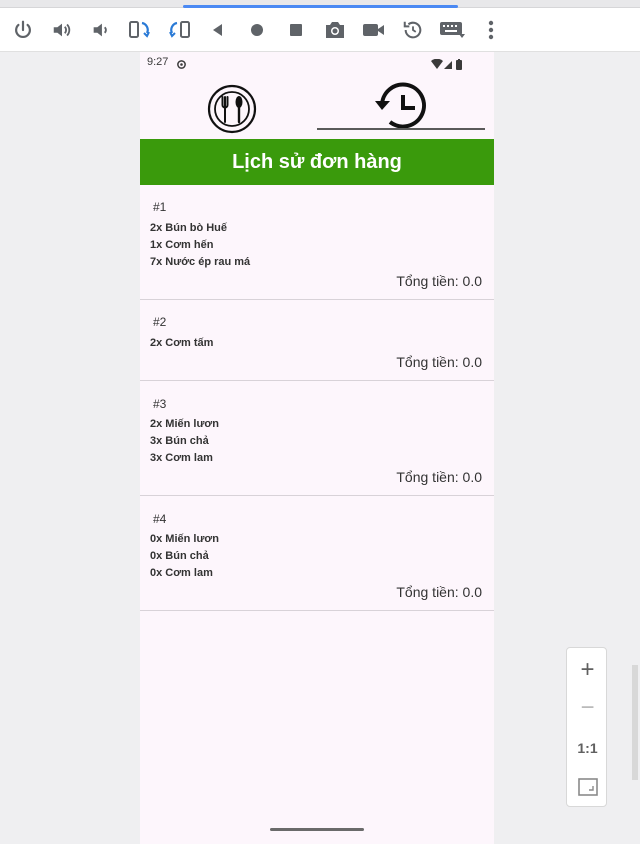  I want to click on window-top-strip, so click(320, 4).